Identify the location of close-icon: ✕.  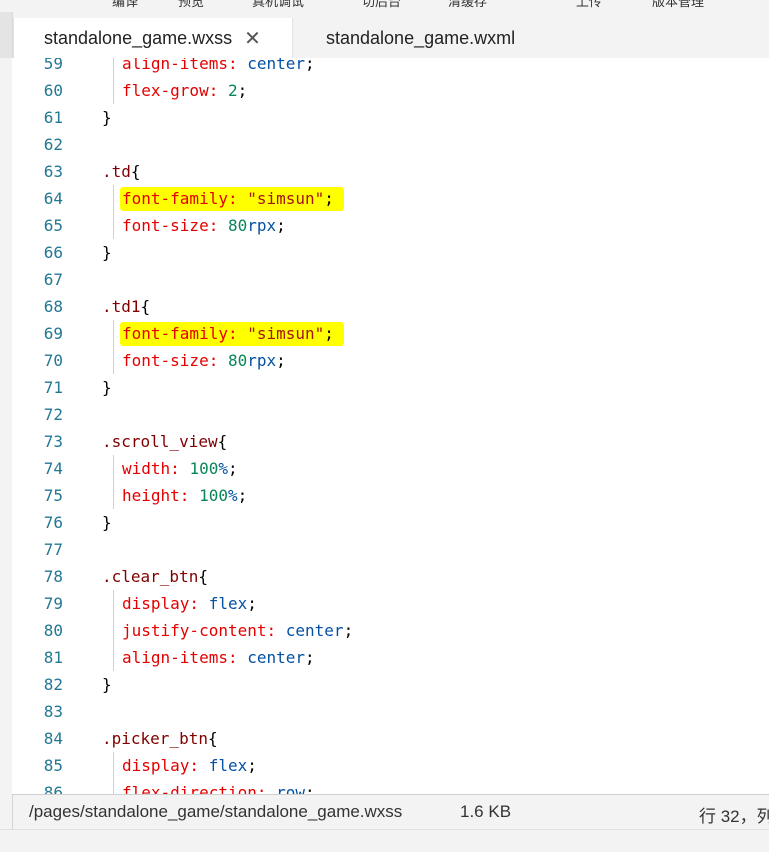
(252, 38).